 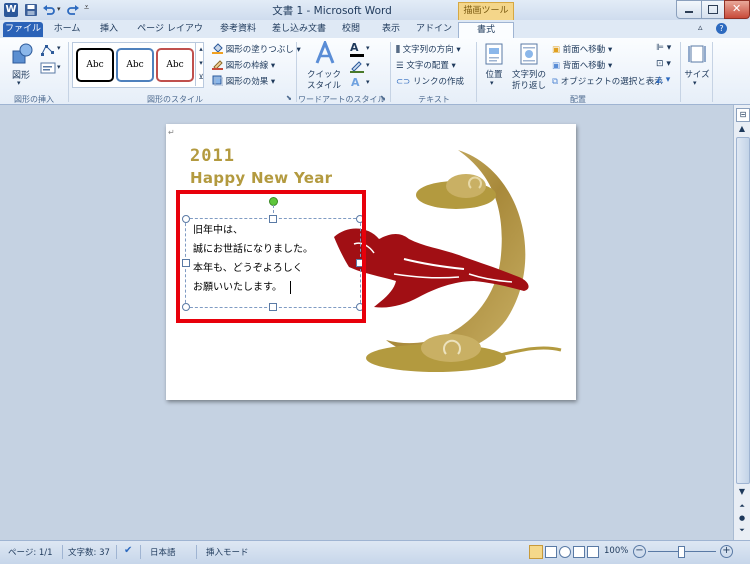 What do you see at coordinates (21, 66) in the screenshot?
I see `shapes-button: 図形 ▾` at bounding box center [21, 66].